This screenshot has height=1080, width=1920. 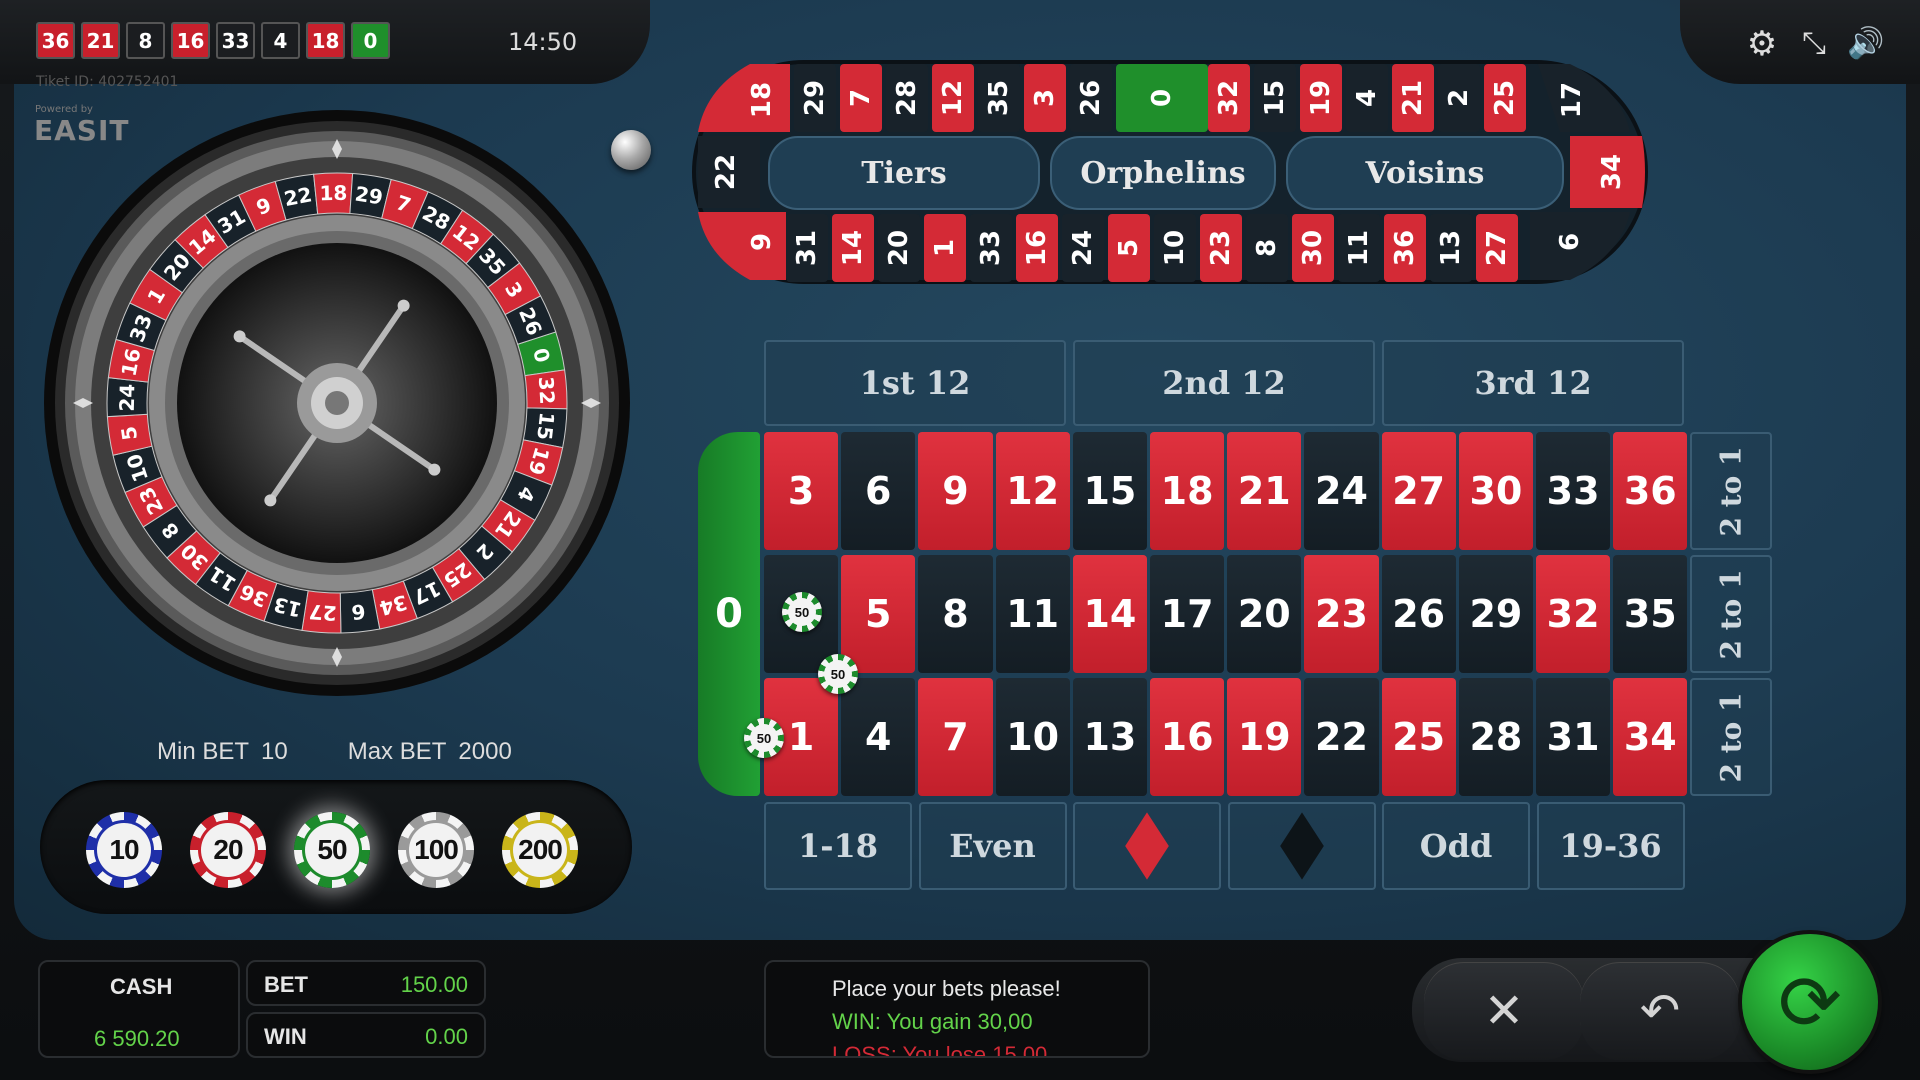 What do you see at coordinates (1083, 248) in the screenshot?
I see `racetrack-number: 24` at bounding box center [1083, 248].